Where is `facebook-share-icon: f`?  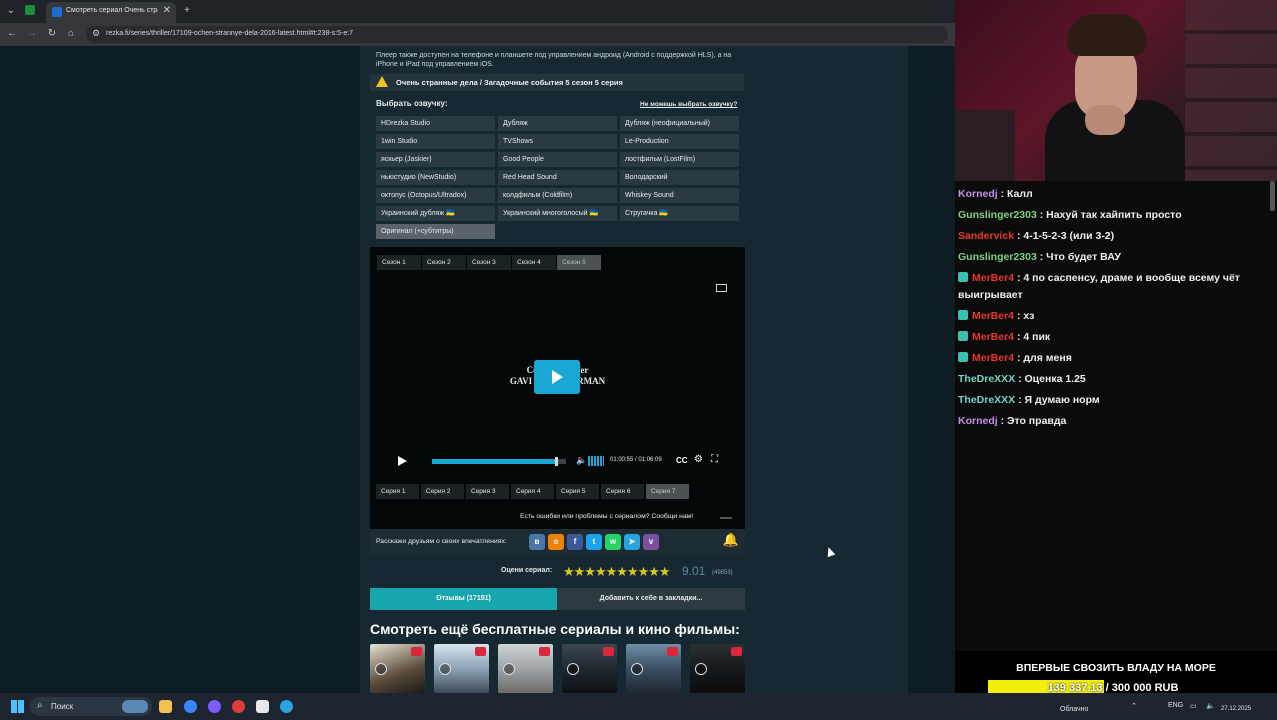 facebook-share-icon: f is located at coordinates (575, 542).